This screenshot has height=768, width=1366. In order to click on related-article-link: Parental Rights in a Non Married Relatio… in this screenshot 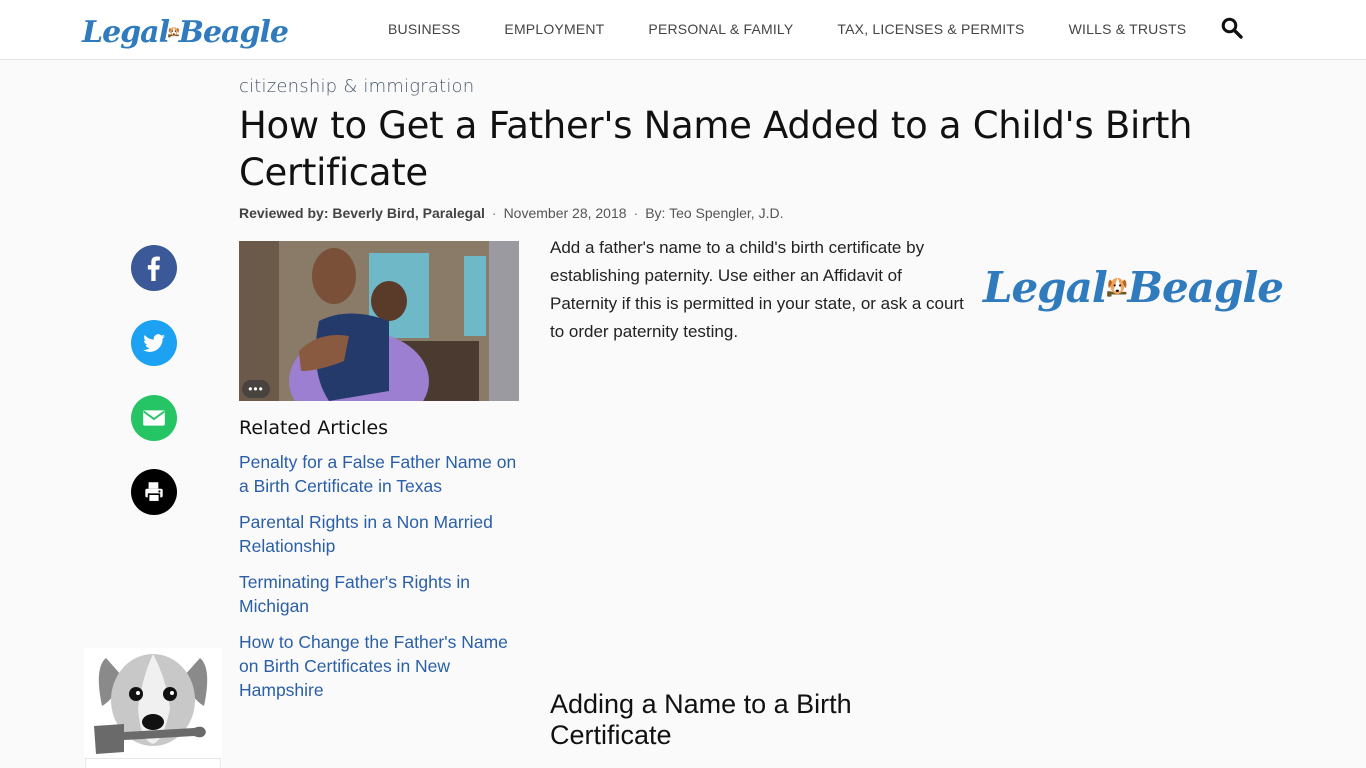, I will do `click(384, 534)`.